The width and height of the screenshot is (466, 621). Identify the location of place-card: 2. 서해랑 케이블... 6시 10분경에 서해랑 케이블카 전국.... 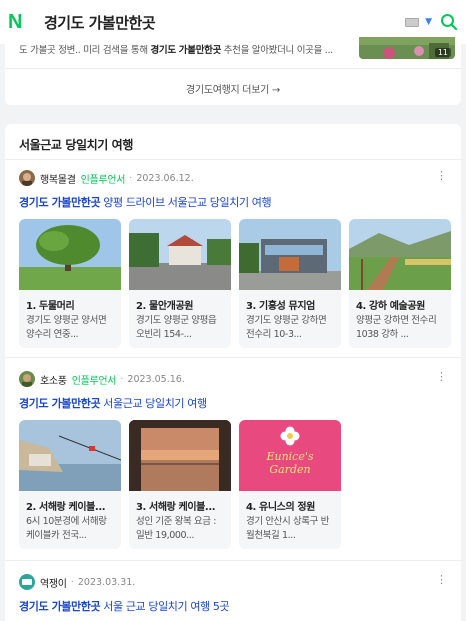
(70, 484).